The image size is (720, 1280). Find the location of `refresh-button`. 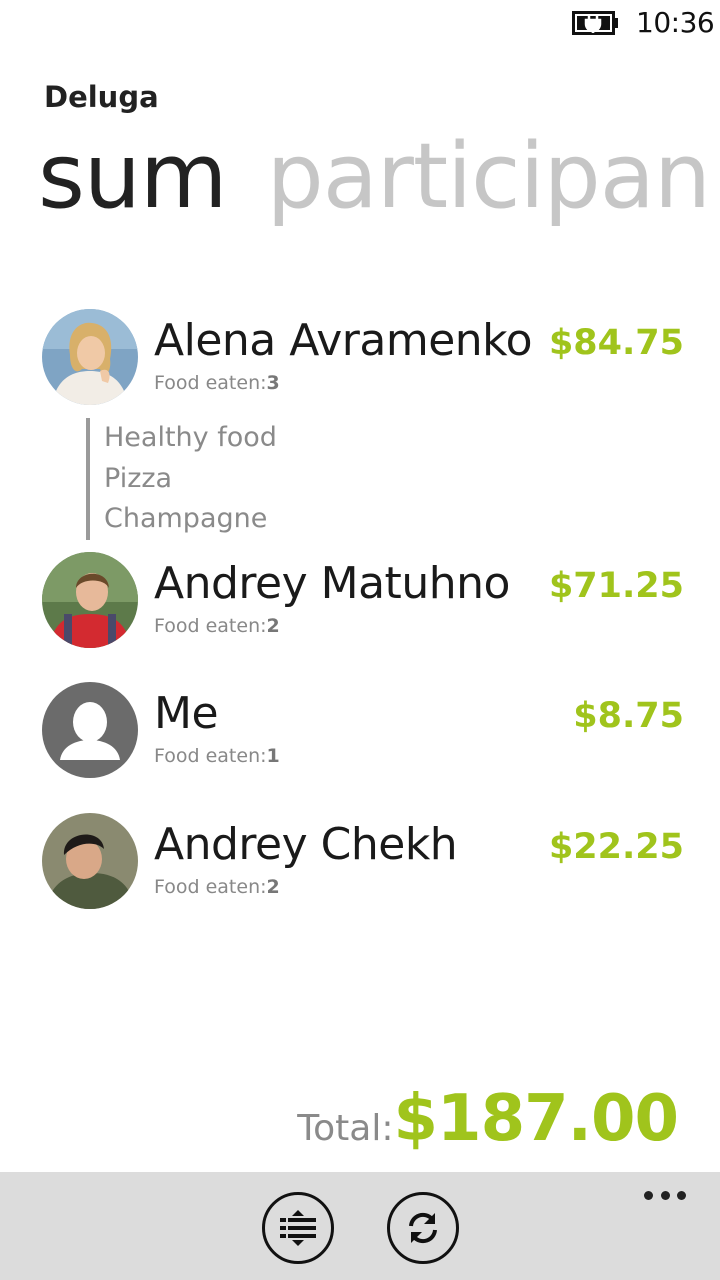

refresh-button is located at coordinates (423, 1228).